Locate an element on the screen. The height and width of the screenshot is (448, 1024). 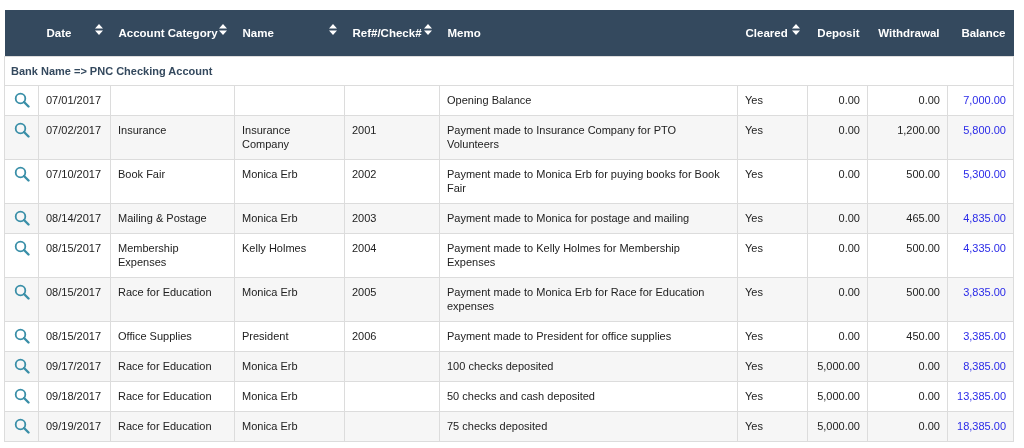
column-header: Date is located at coordinates (59, 32).